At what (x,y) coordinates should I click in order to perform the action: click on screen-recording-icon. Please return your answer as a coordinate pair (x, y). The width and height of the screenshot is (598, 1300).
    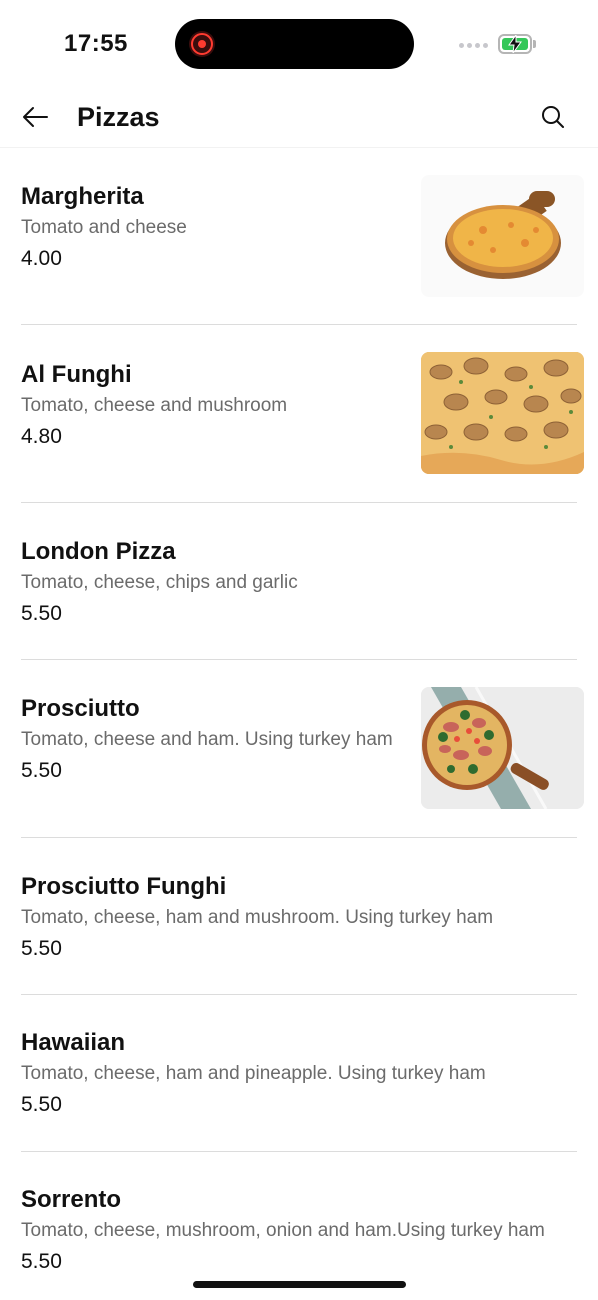
    Looking at the image, I should click on (202, 44).